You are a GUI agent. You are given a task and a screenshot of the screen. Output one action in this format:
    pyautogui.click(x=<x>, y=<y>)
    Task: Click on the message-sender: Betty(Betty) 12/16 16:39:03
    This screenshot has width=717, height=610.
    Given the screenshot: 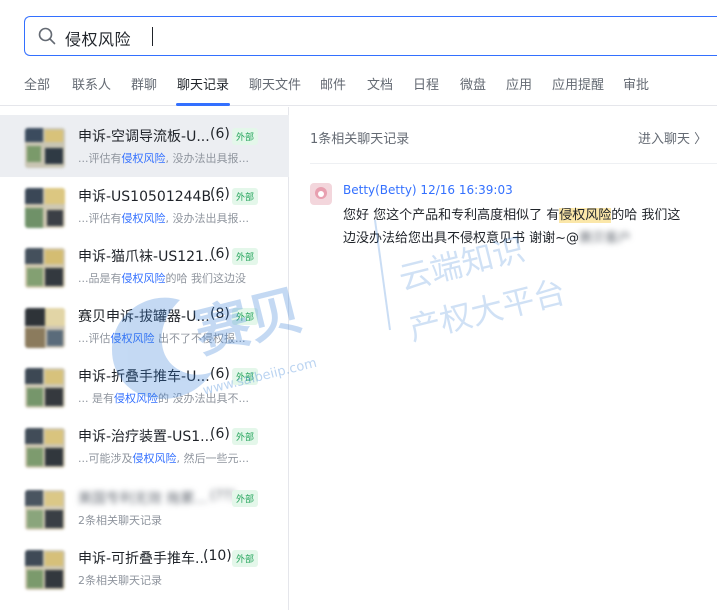 What is the action you would take?
    pyautogui.click(x=428, y=190)
    